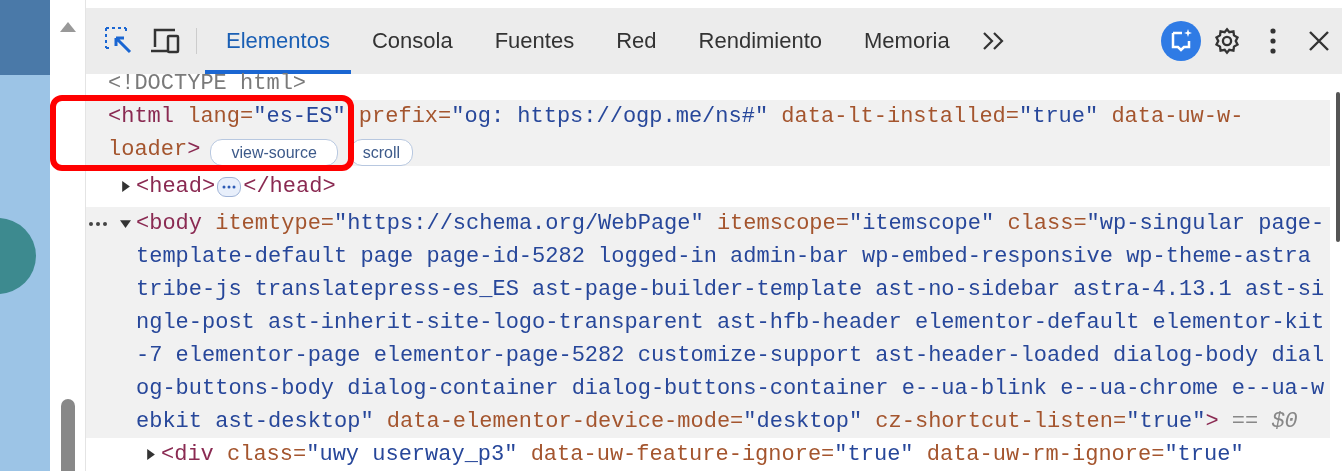 Image resolution: width=1342 pixels, height=471 pixels. Describe the element at coordinates (730, 323) in the screenshot. I see `code-line: ngle-post ast-inherit-site-logo-transparent ast-hfb-header elementor-default elementor-kit` at that location.